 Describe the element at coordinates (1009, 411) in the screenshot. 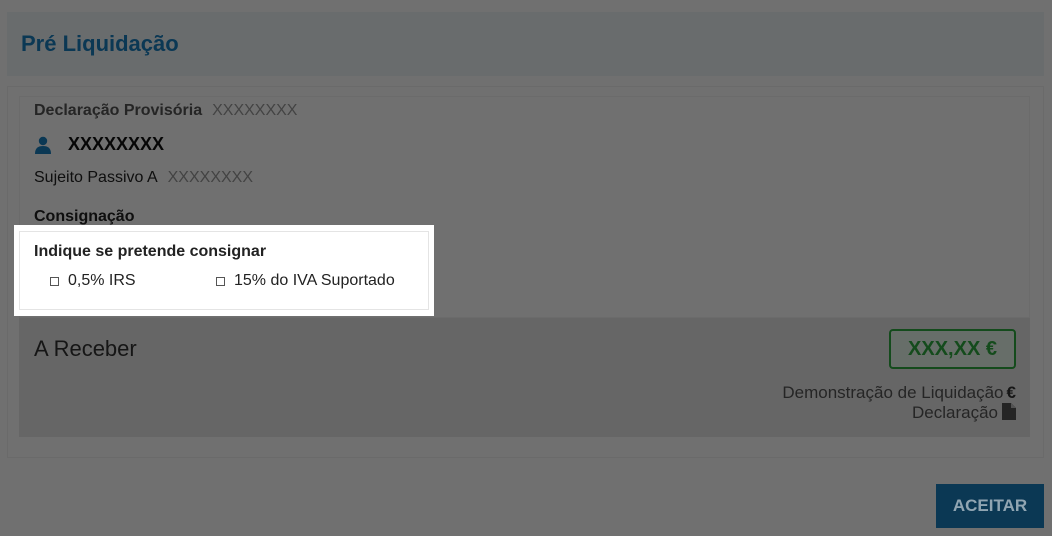

I see `document-icon` at that location.